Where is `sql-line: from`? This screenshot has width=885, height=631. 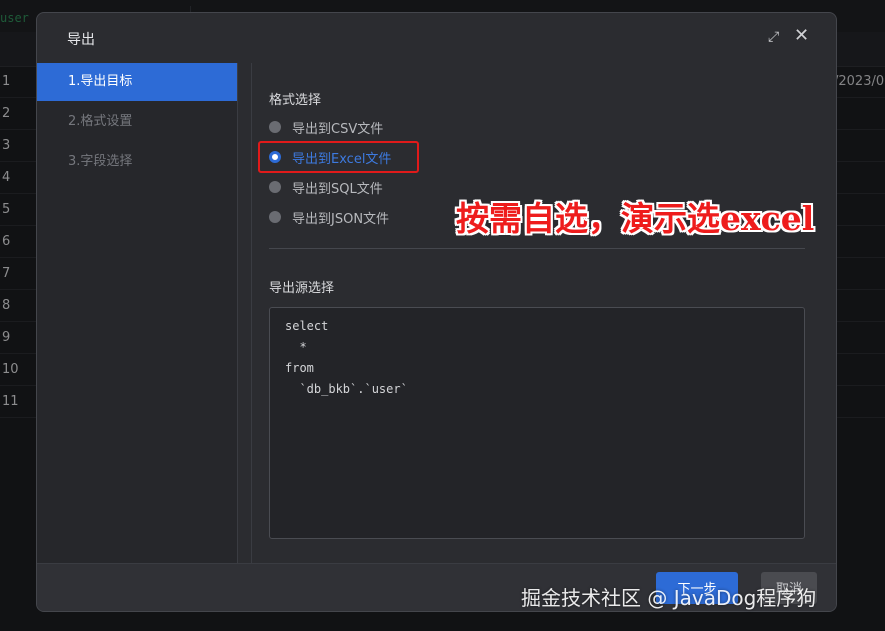 sql-line: from is located at coordinates (299, 368).